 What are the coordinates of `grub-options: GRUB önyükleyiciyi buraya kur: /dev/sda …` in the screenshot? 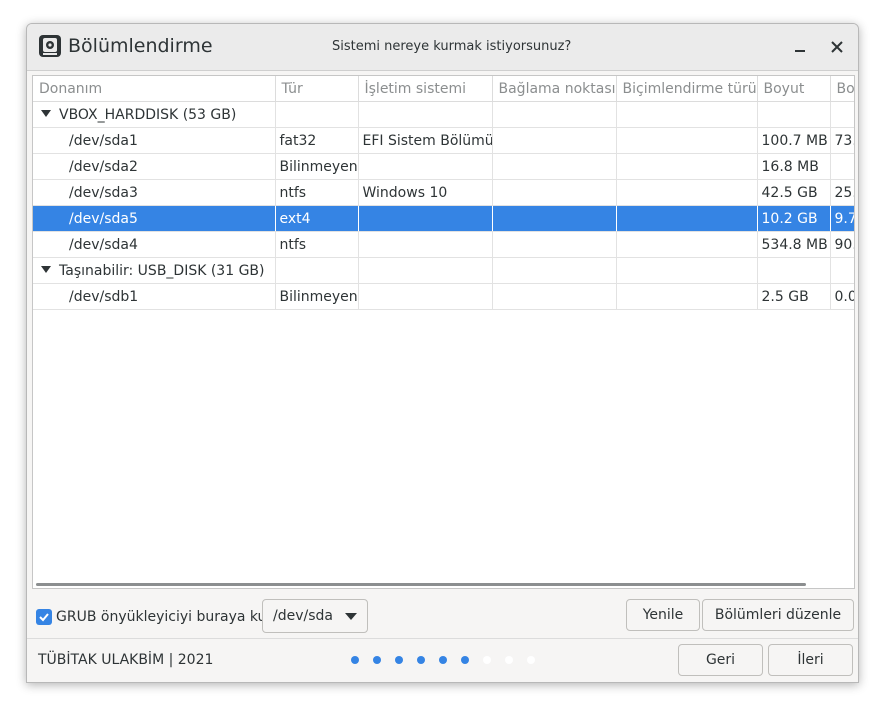 It's located at (442, 619).